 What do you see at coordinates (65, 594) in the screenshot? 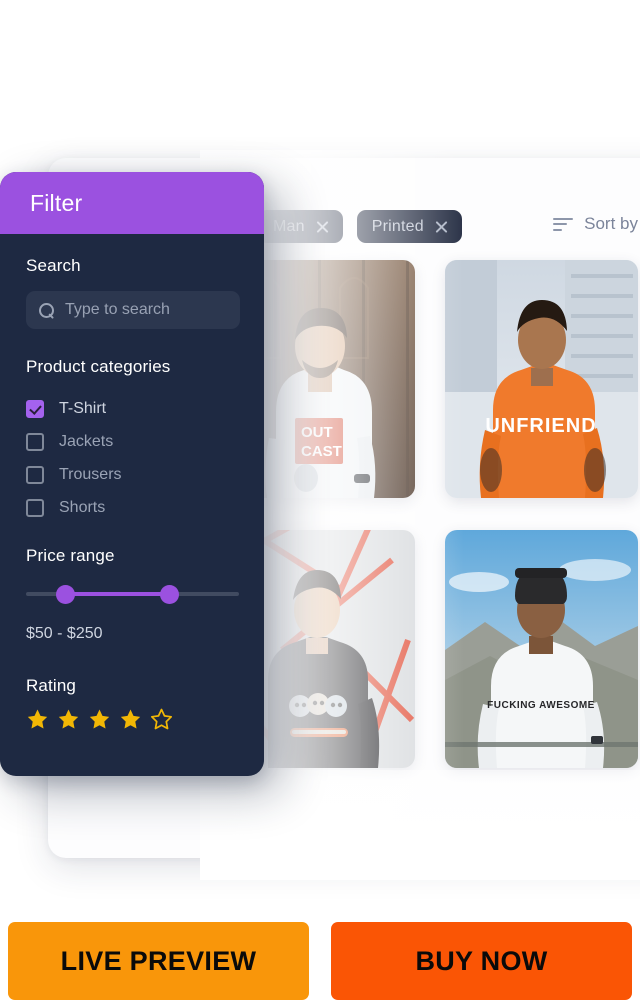
I see `slider-handle-min` at bounding box center [65, 594].